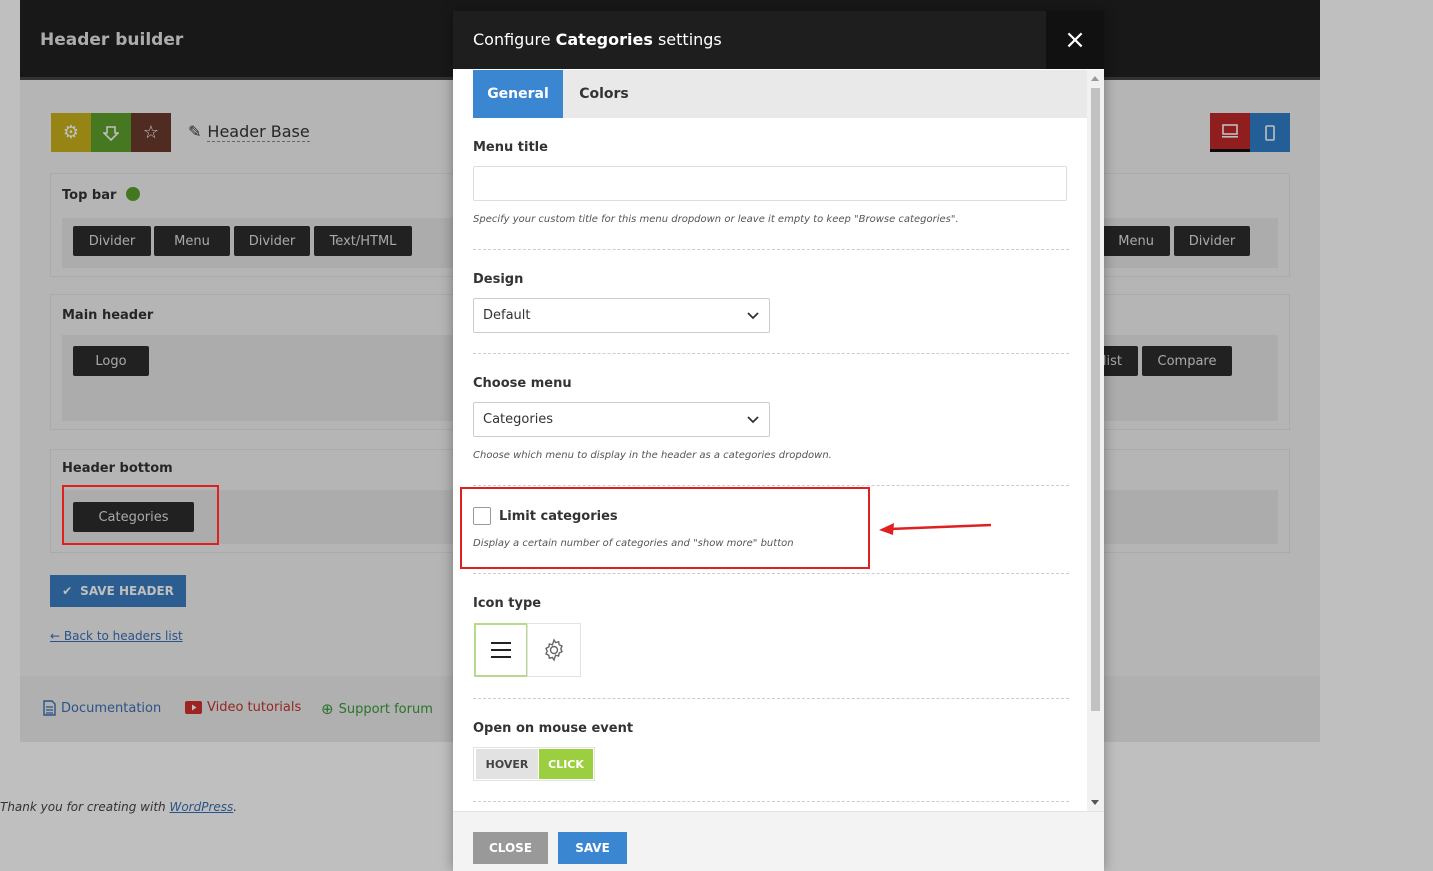 The height and width of the screenshot is (871, 1433). Describe the element at coordinates (363, 241) in the screenshot. I see `element-text-html: Text/HTML` at that location.